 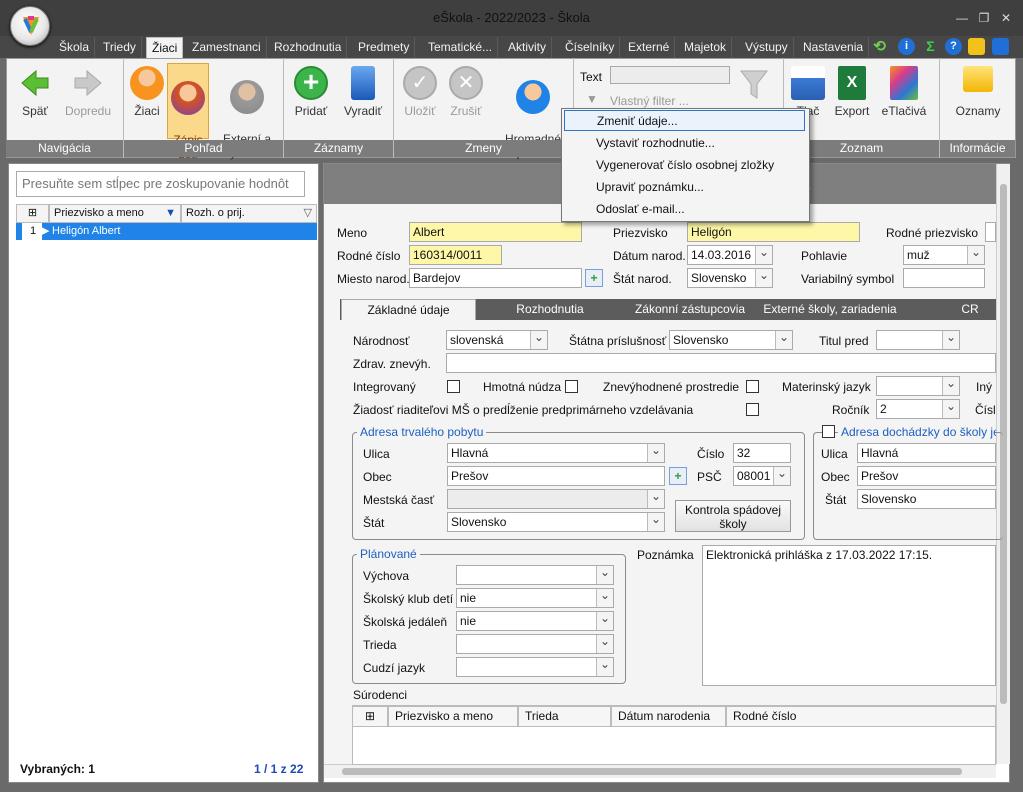 What do you see at coordinates (926, 499) in the screenshot?
I see `address2-stat-input: Slovensko` at bounding box center [926, 499].